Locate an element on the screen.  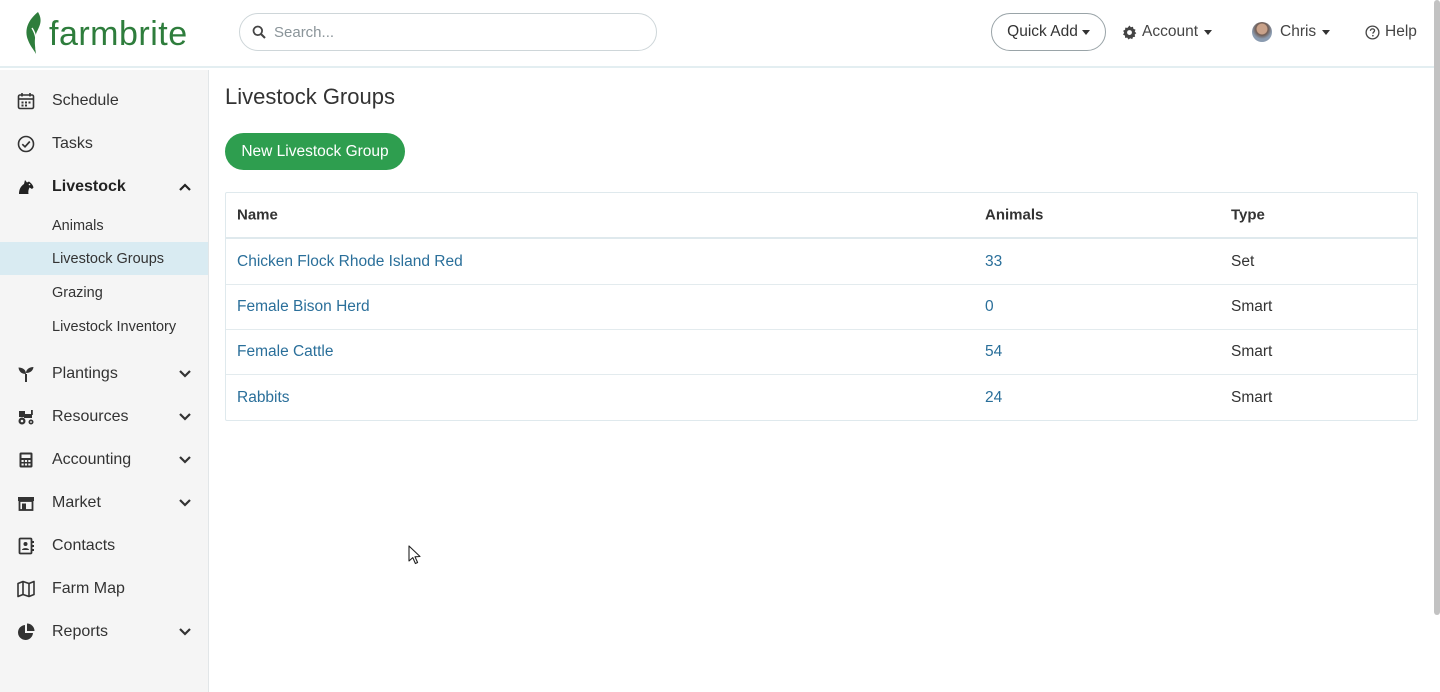
sidebar-item-label: Plantings is located at coordinates (85, 373).